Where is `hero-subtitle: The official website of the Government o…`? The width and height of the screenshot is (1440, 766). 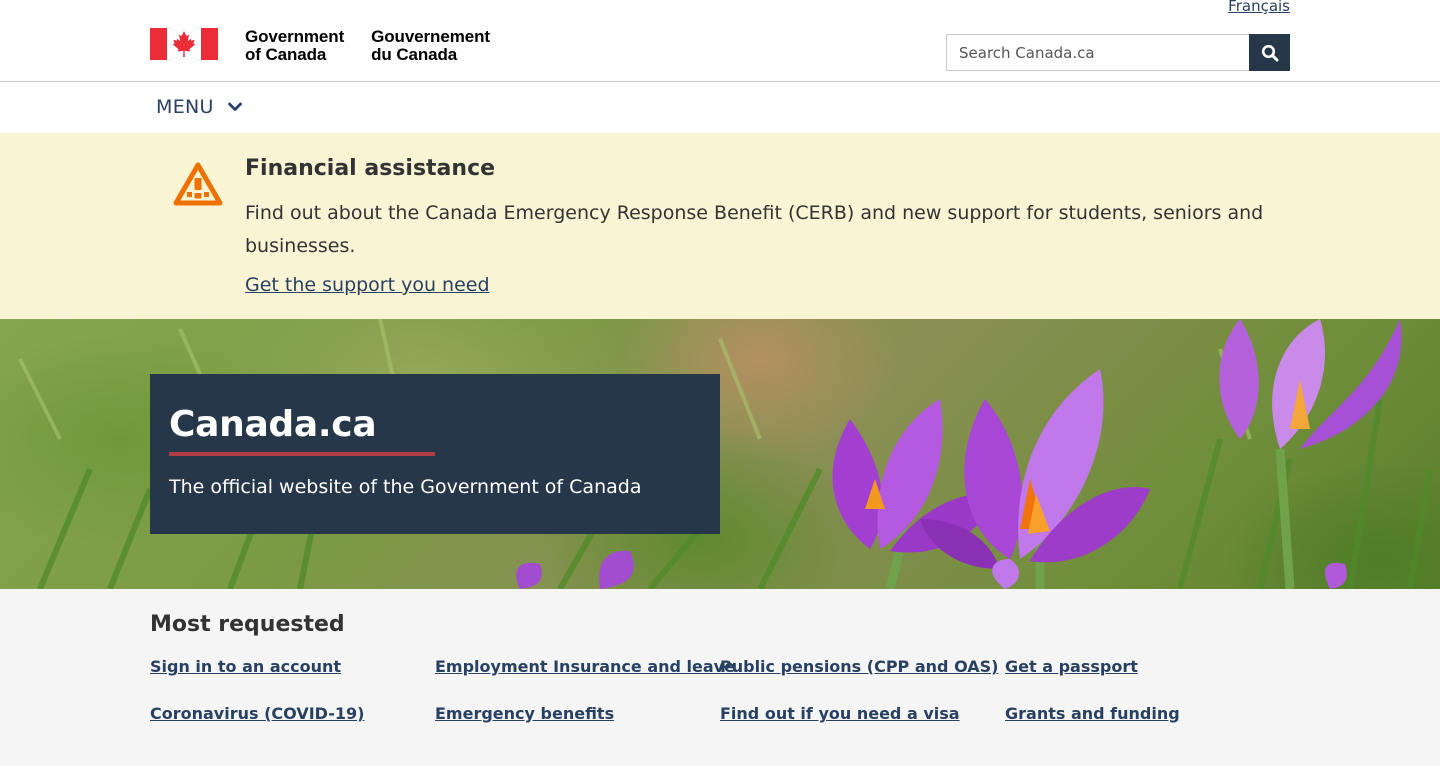
hero-subtitle: The official website of the Government o… is located at coordinates (405, 487).